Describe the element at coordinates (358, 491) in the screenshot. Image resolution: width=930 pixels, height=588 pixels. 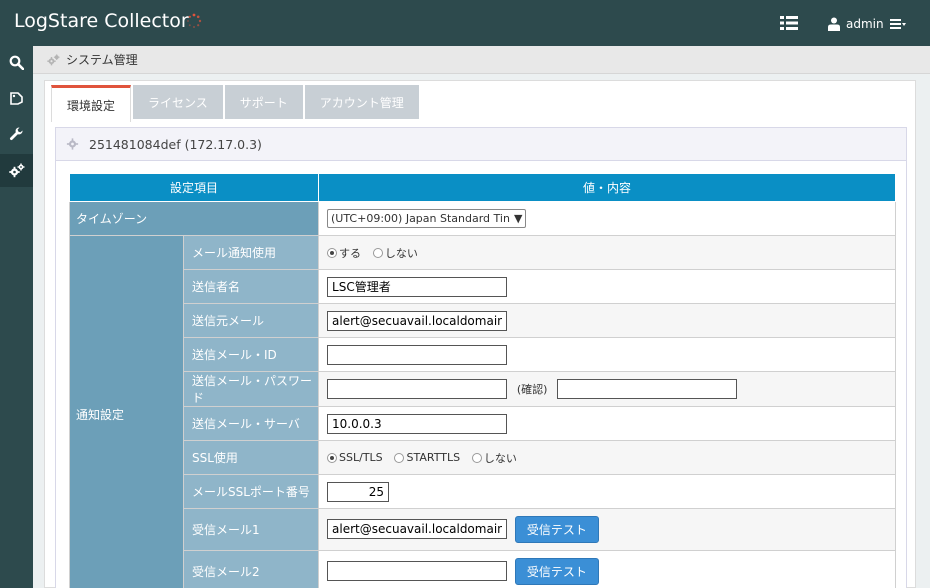
I see `ssl-port-input` at that location.